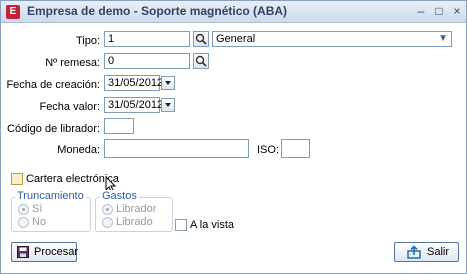 The width and height of the screenshot is (467, 274). What do you see at coordinates (50, 196) in the screenshot?
I see `truncamiento-legend: Truncamiento` at bounding box center [50, 196].